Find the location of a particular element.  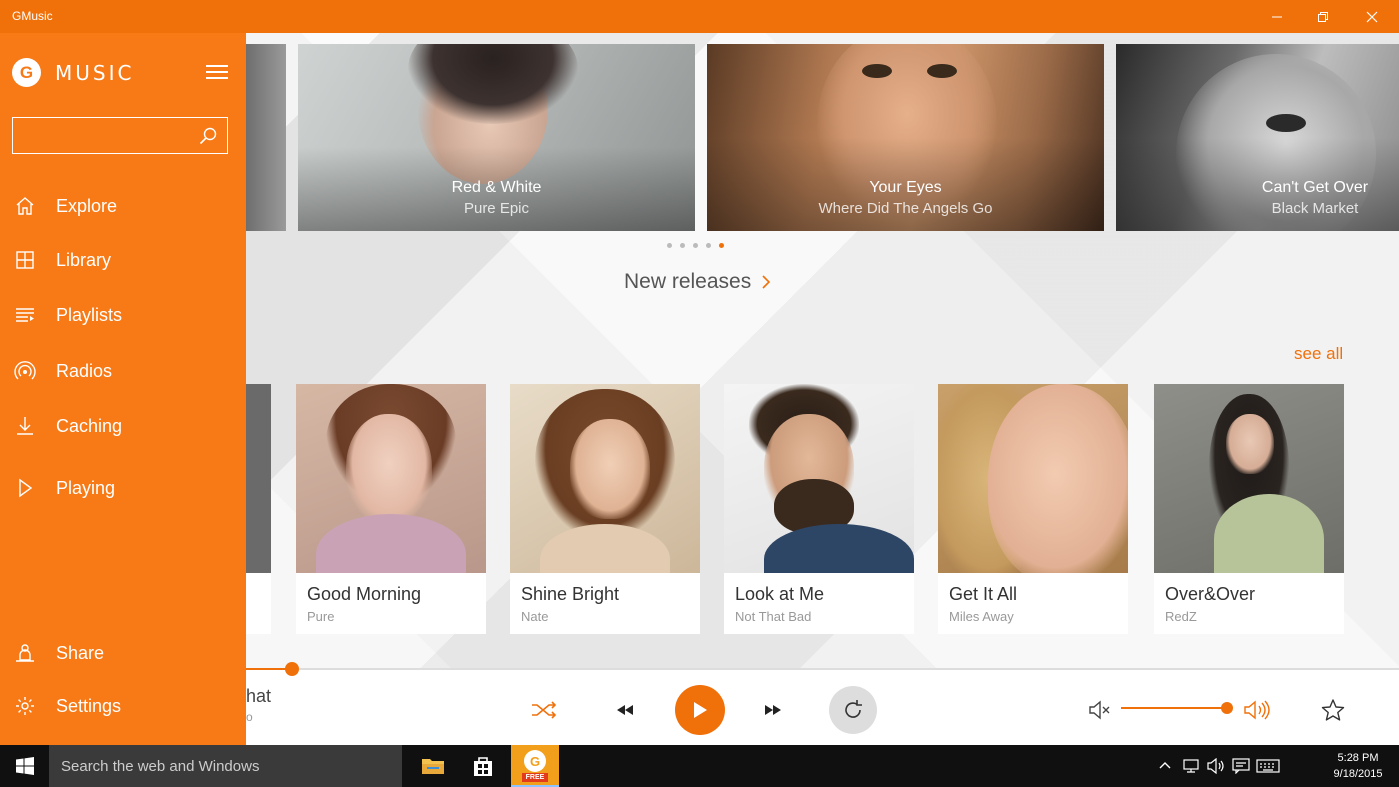

folder-icon is located at coordinates (433, 766).